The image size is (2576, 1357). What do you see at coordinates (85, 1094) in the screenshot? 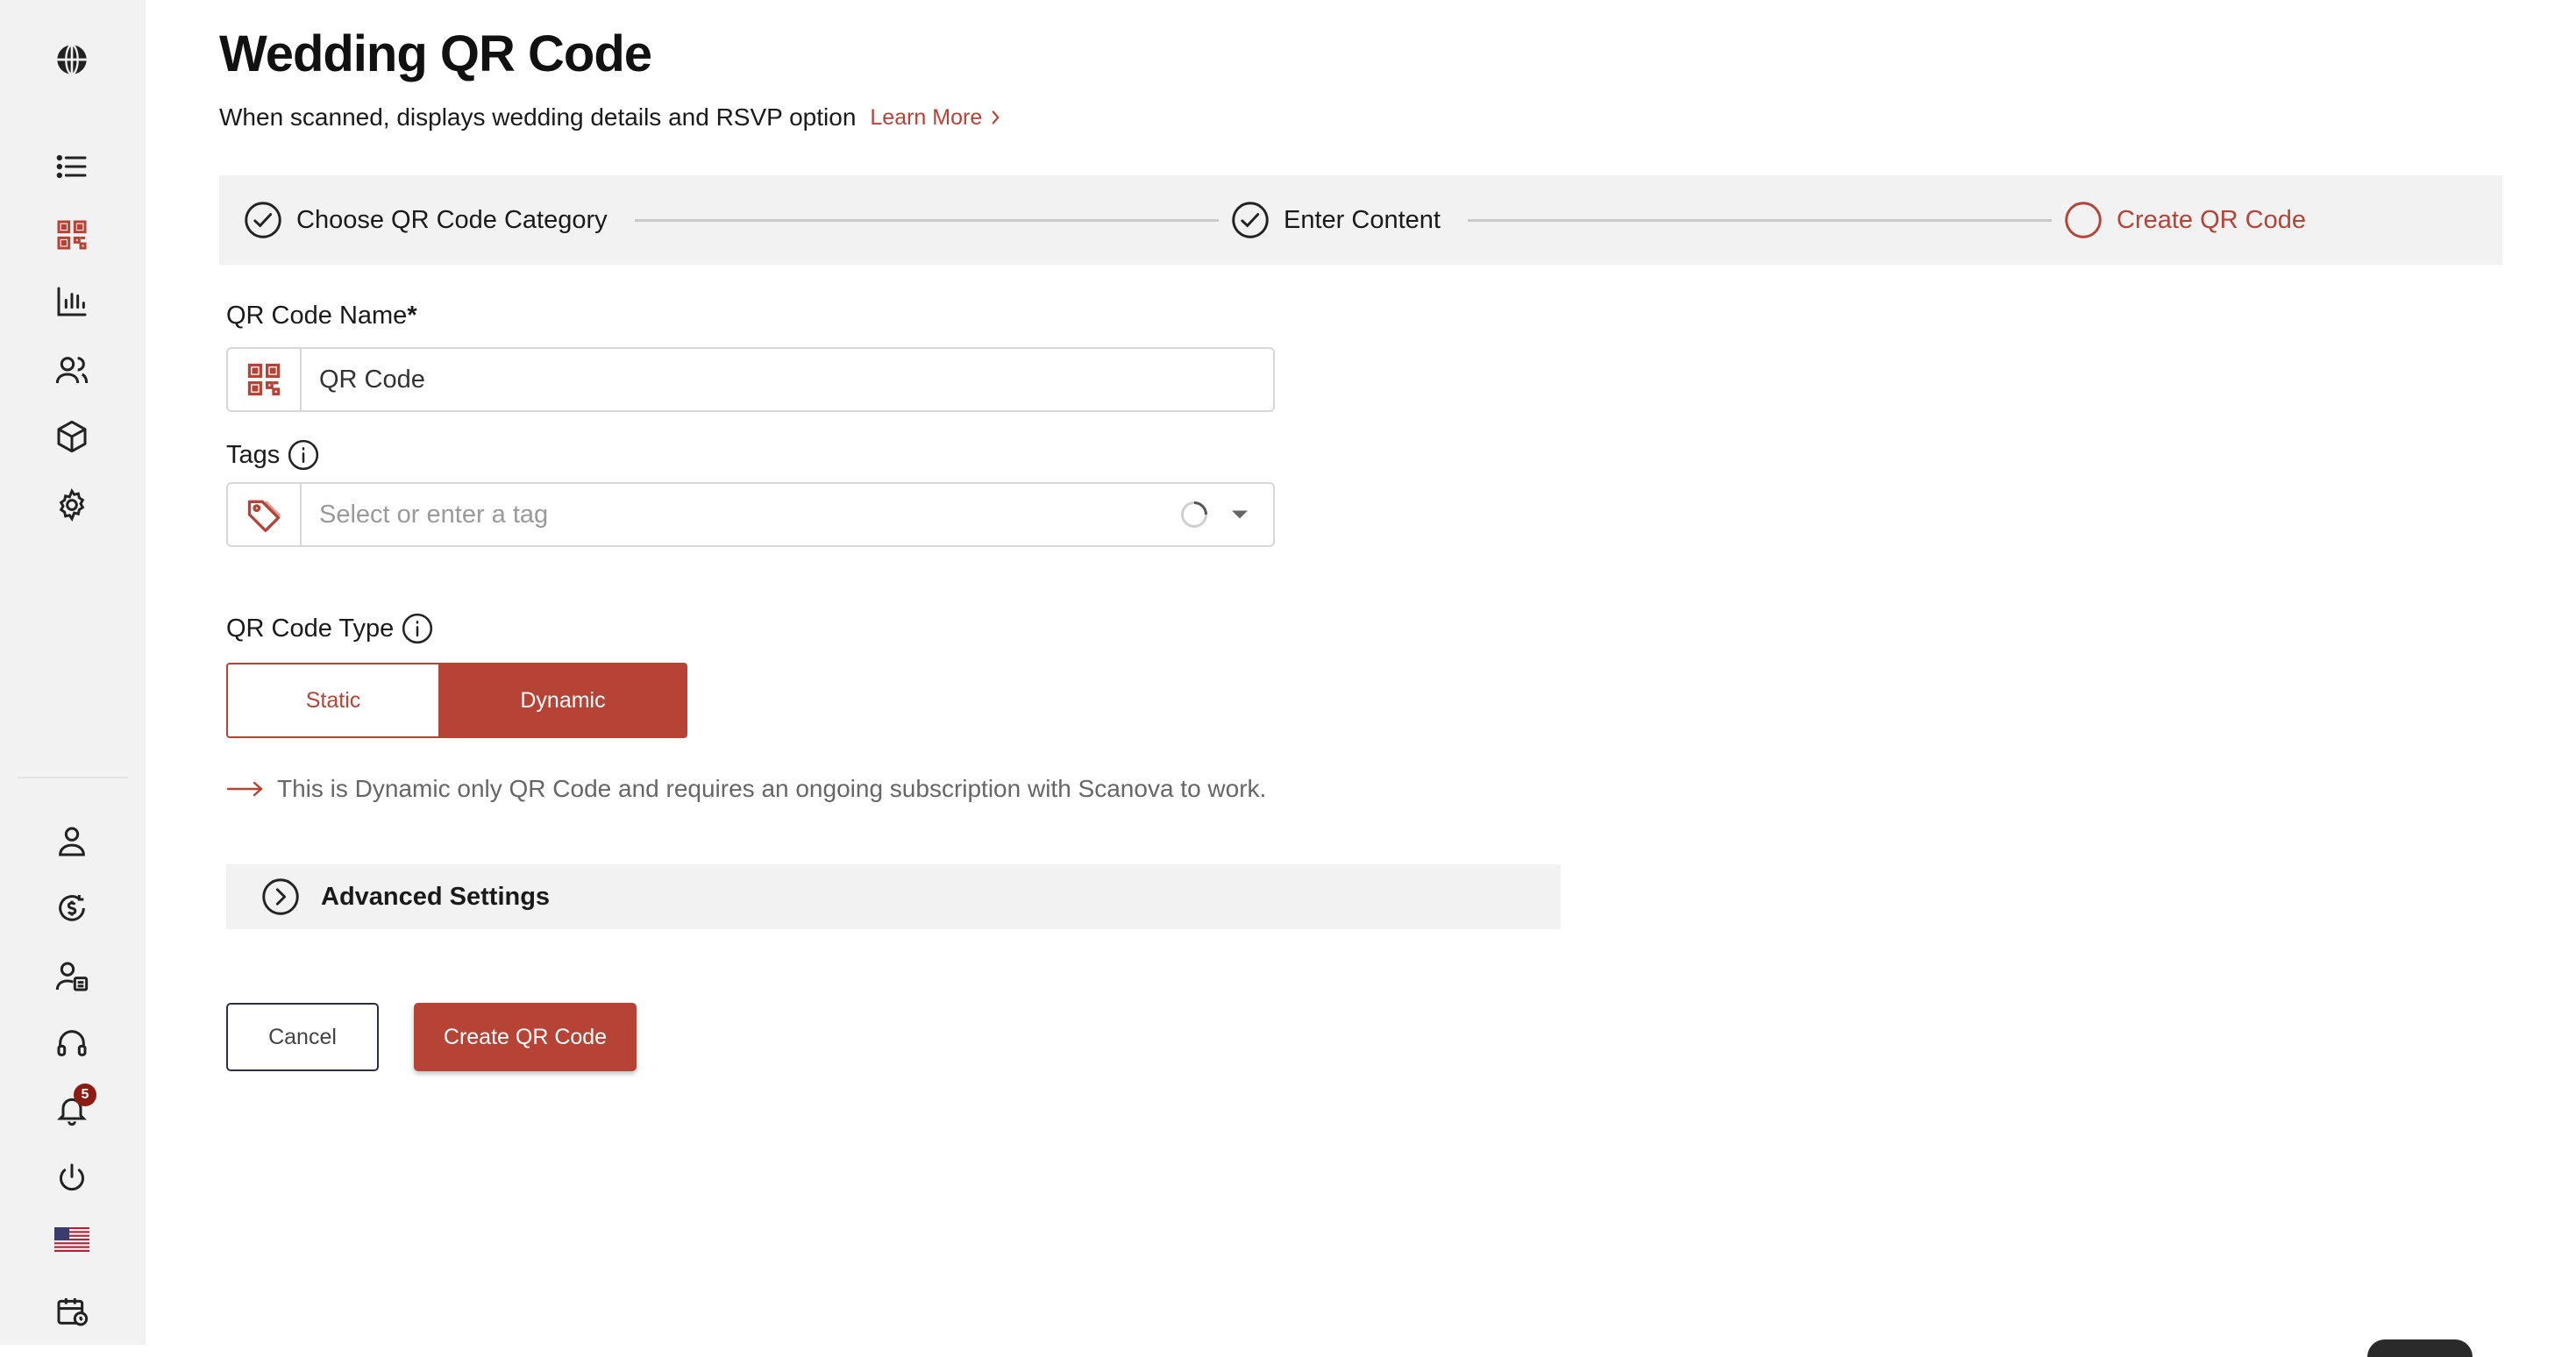
I see `notification-badge: 5` at bounding box center [85, 1094].